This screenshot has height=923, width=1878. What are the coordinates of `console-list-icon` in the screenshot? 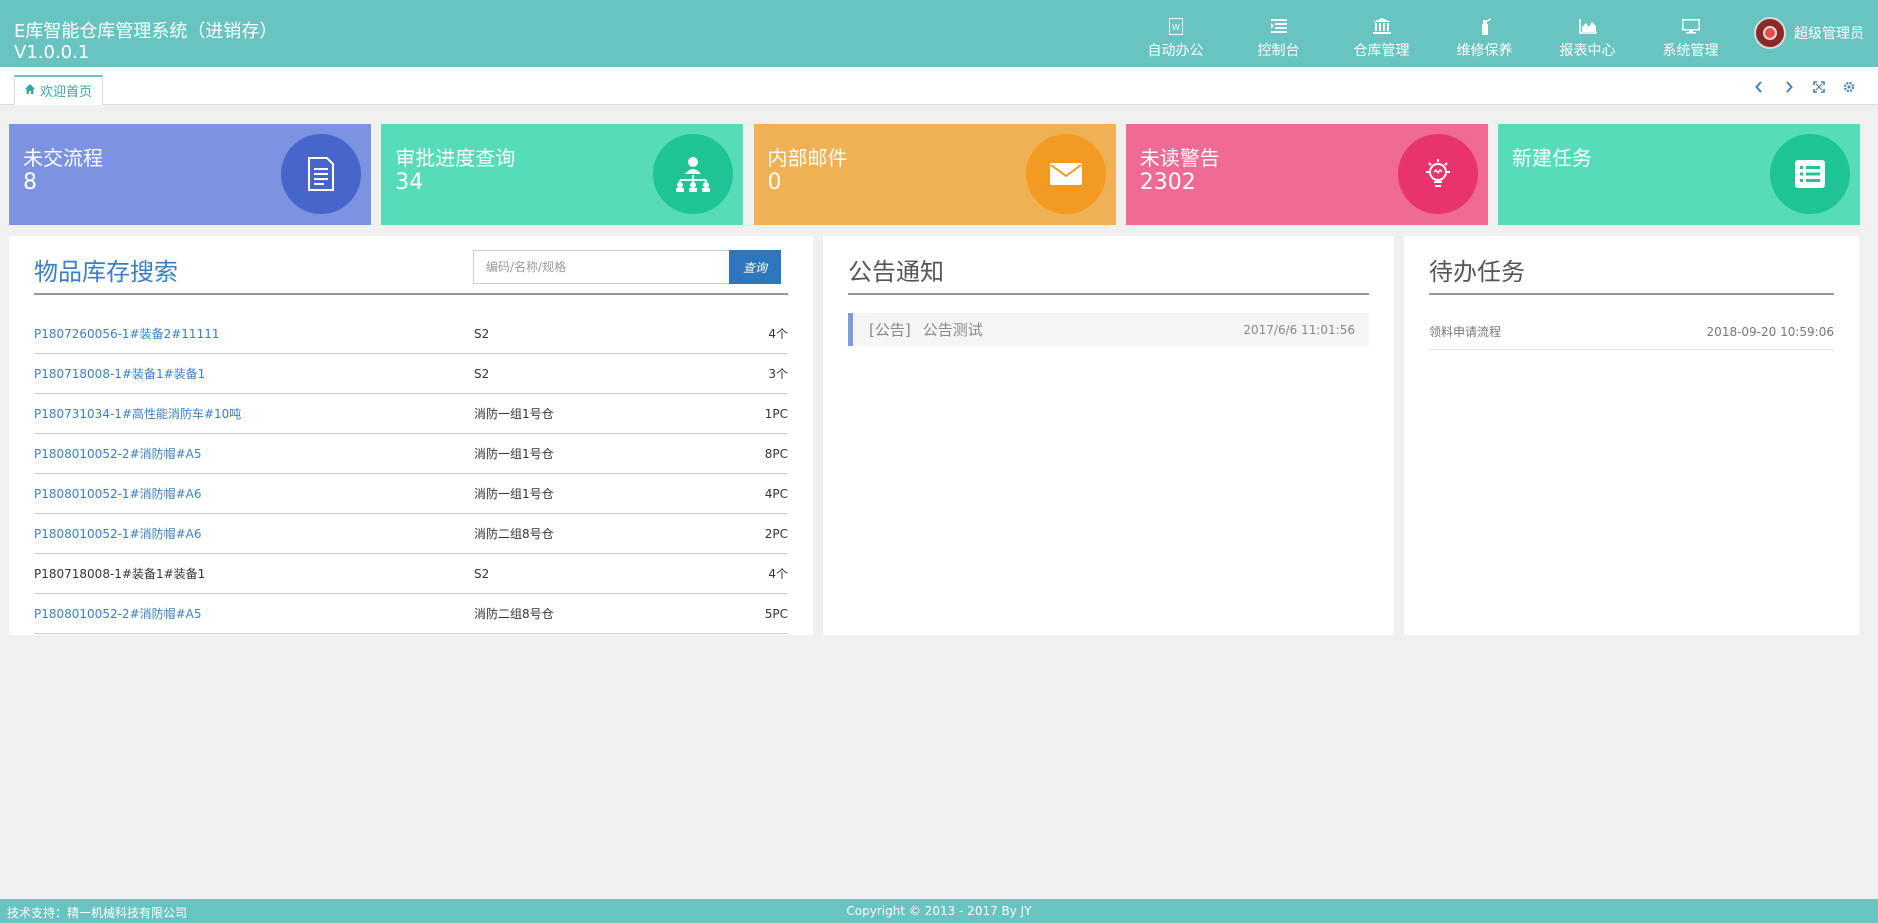 It's located at (1278, 26).